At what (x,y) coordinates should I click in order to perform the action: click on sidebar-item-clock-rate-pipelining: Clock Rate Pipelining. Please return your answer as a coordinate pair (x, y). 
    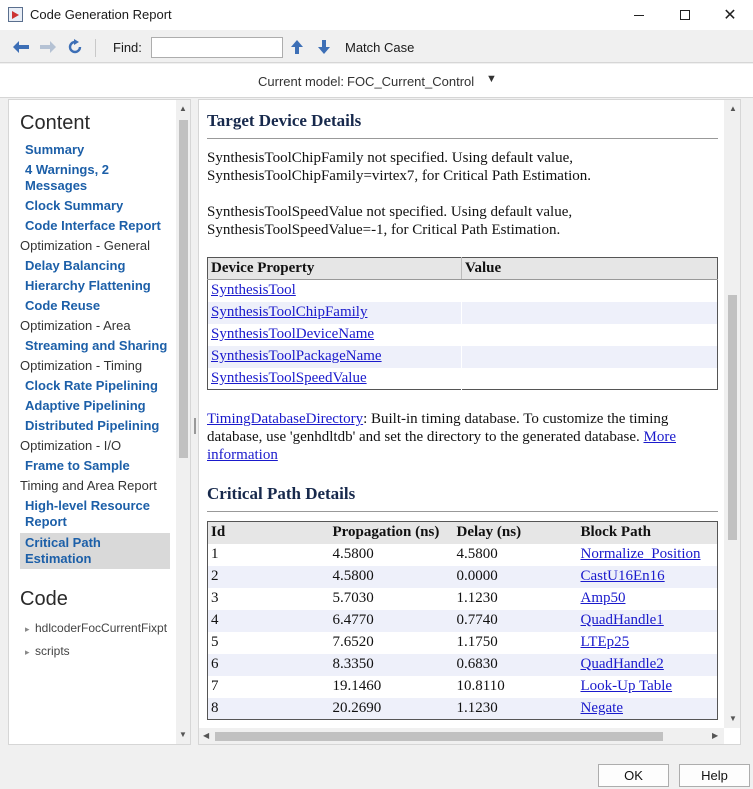
    Looking at the image, I should click on (95, 386).